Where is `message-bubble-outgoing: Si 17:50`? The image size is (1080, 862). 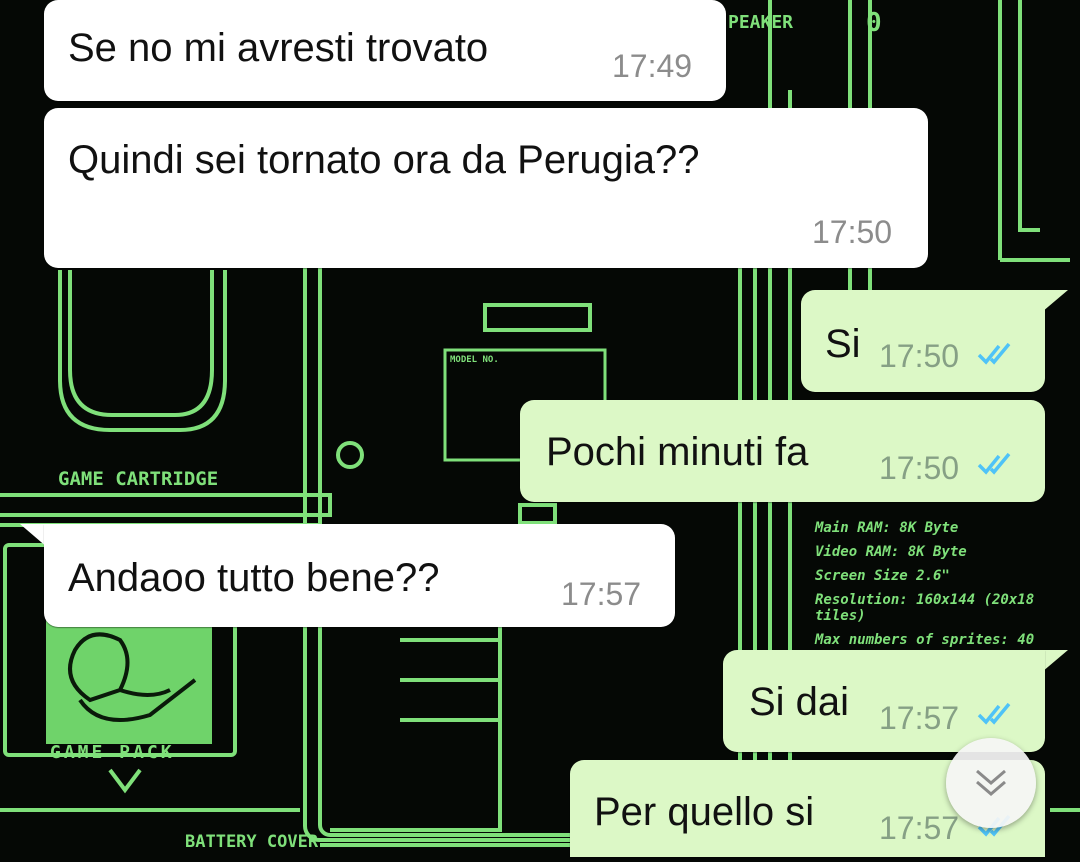 message-bubble-outgoing: Si 17:50 is located at coordinates (923, 341).